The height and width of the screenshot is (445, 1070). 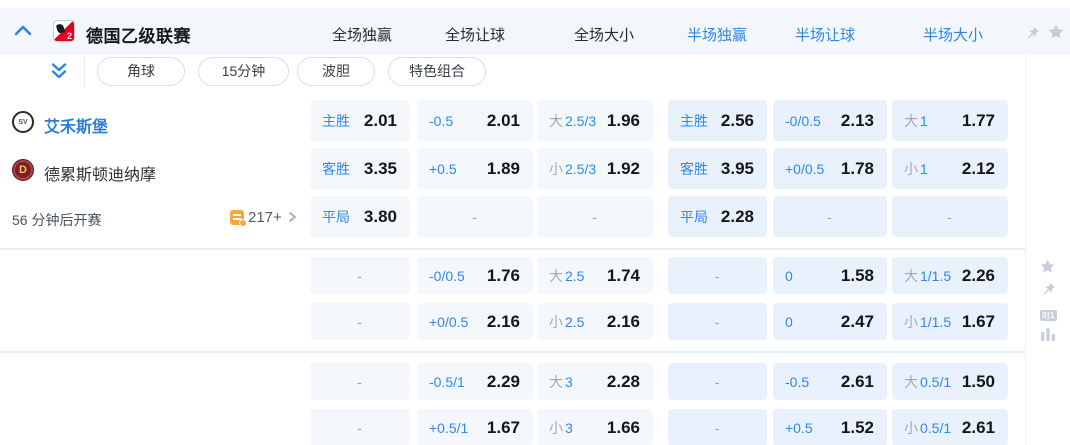 What do you see at coordinates (717, 216) in the screenshot?
I see `odds-cell: 平局 2.28` at bounding box center [717, 216].